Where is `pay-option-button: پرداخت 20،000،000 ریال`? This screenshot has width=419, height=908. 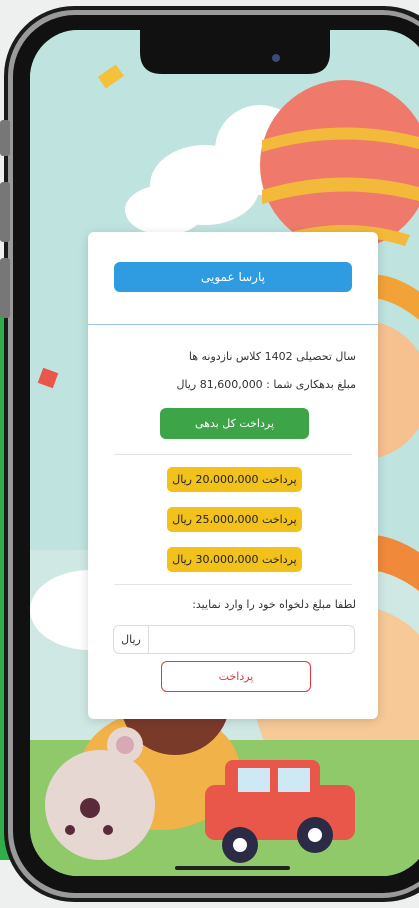 pay-option-button: پرداخت 20،000،000 ریال is located at coordinates (234, 479).